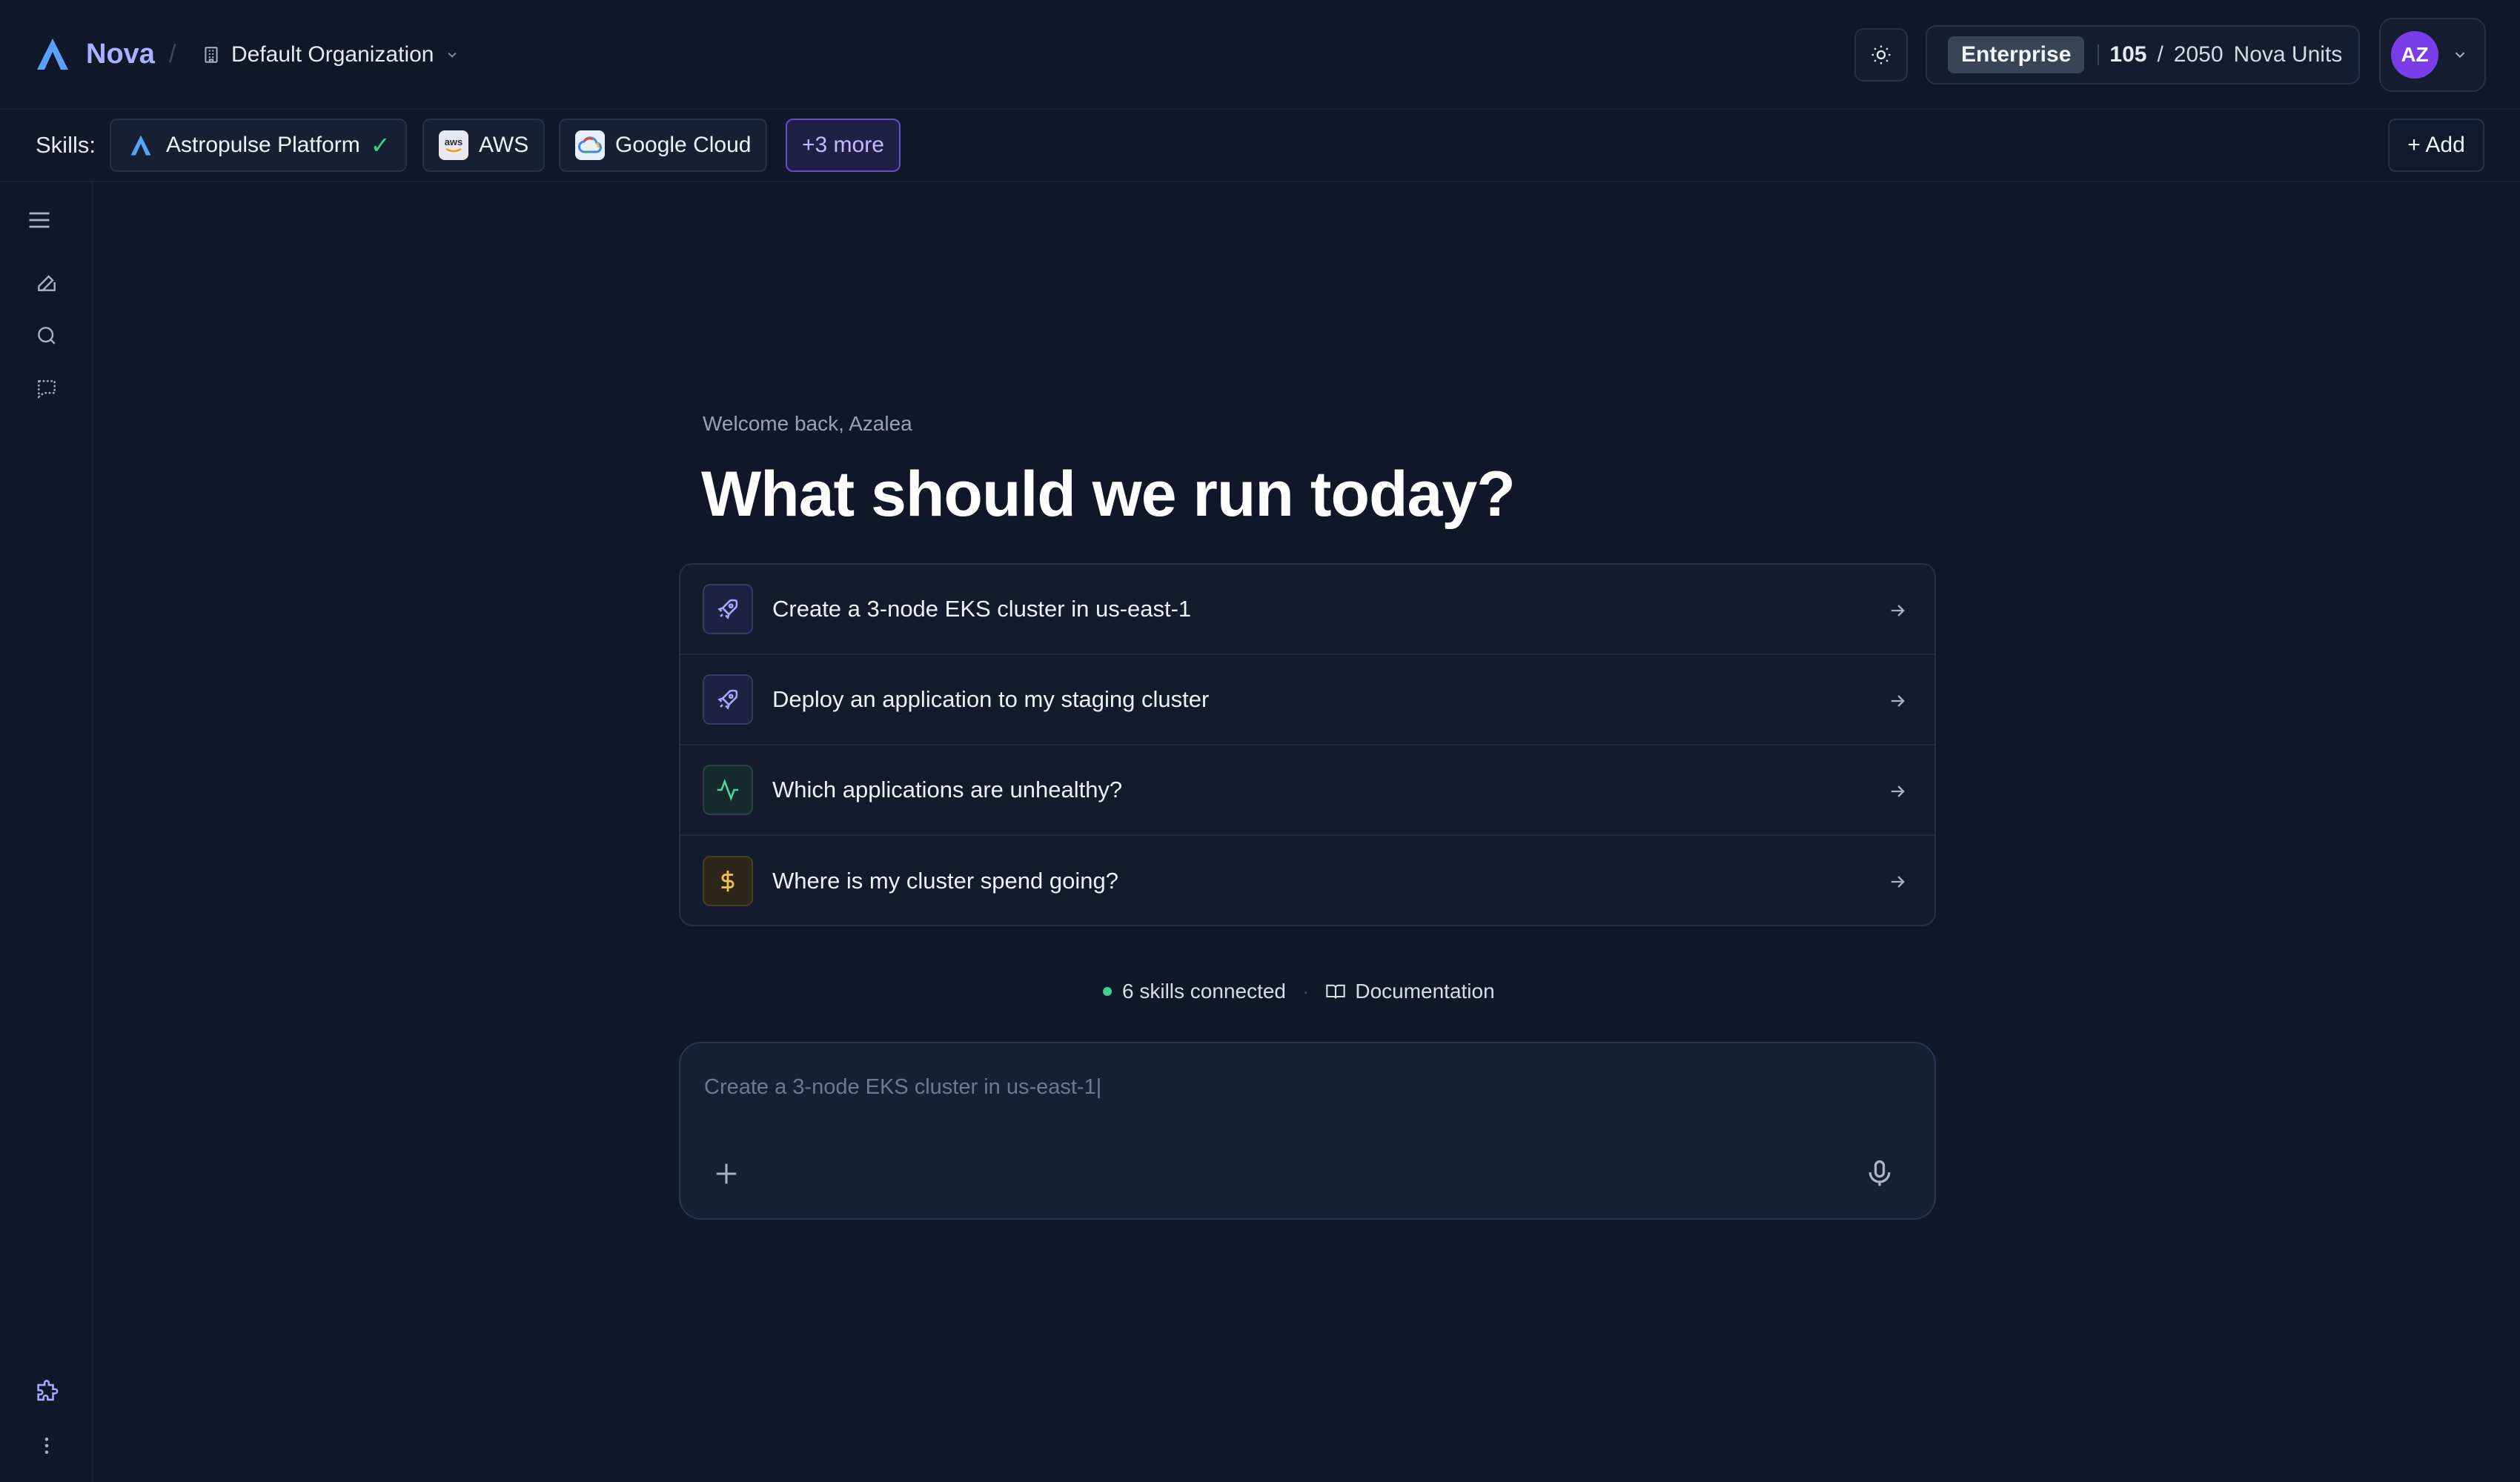 This screenshot has height=1482, width=2520. Describe the element at coordinates (66, 145) in the screenshot. I see `skills-label: Skills:` at that location.